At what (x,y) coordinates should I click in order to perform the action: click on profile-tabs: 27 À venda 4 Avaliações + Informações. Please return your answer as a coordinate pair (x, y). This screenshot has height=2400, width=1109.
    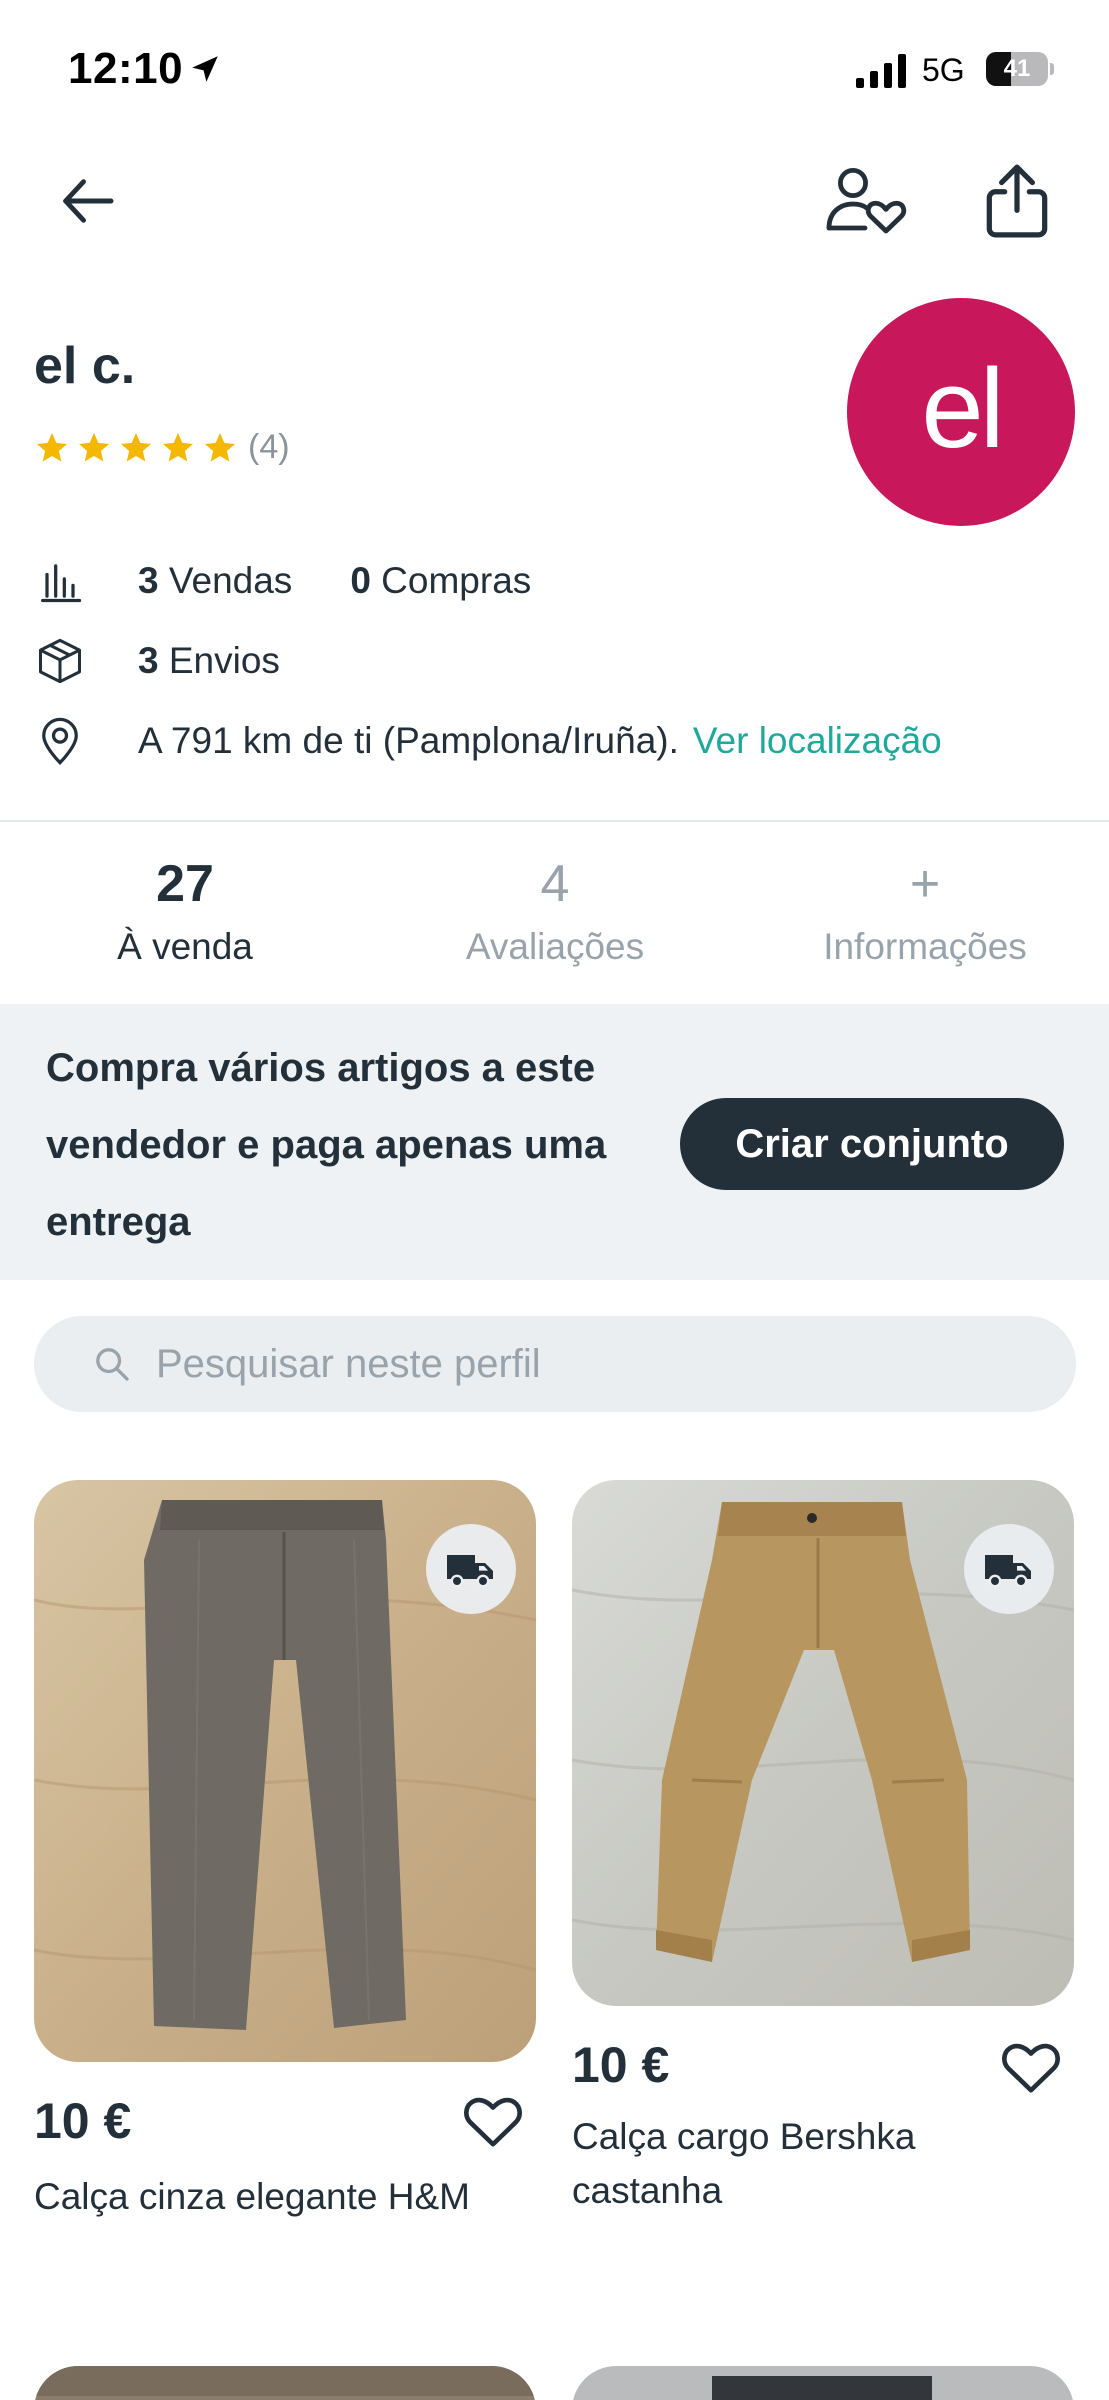
    Looking at the image, I should click on (554, 913).